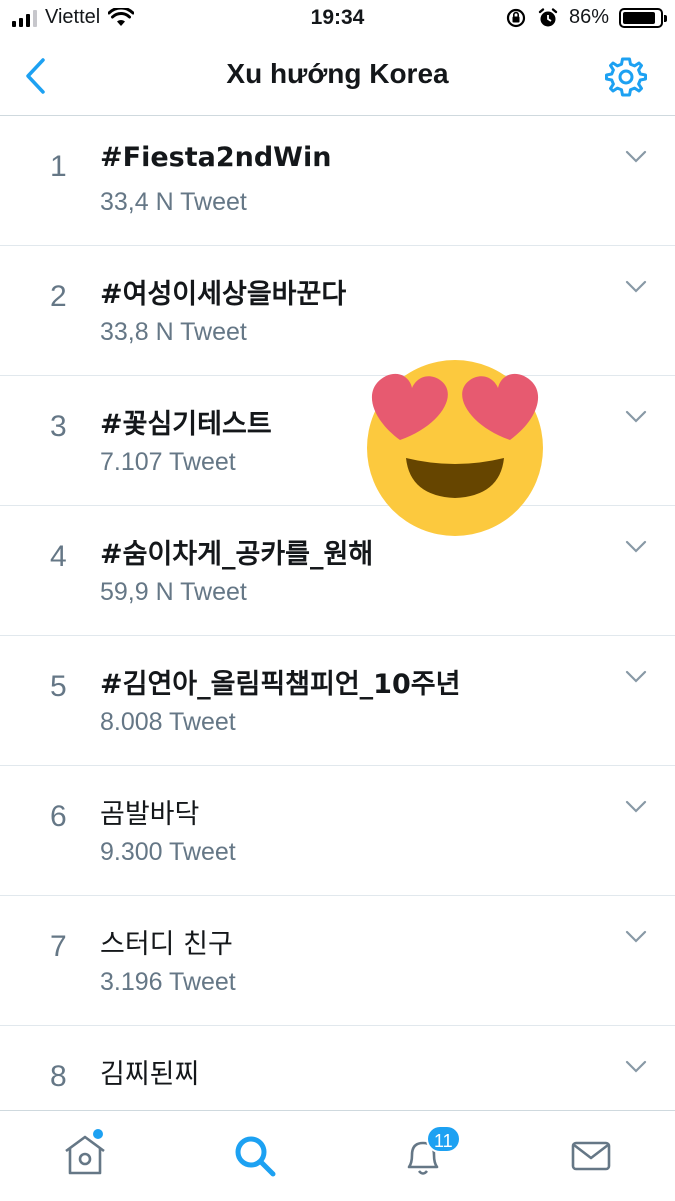 This screenshot has height=1201, width=675. I want to click on trend-item: 2 #여성이세상을바꾼다 33,8 N Tweet, so click(337, 311).